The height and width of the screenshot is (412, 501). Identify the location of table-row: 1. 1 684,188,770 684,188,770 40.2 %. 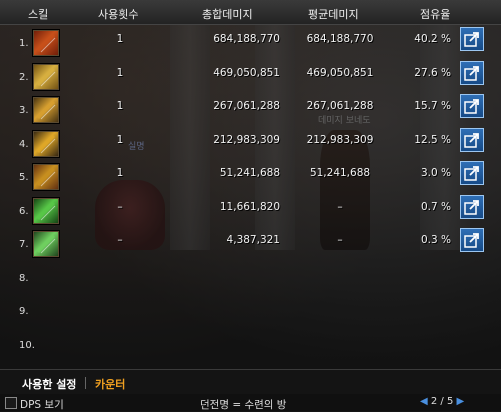
(250, 42).